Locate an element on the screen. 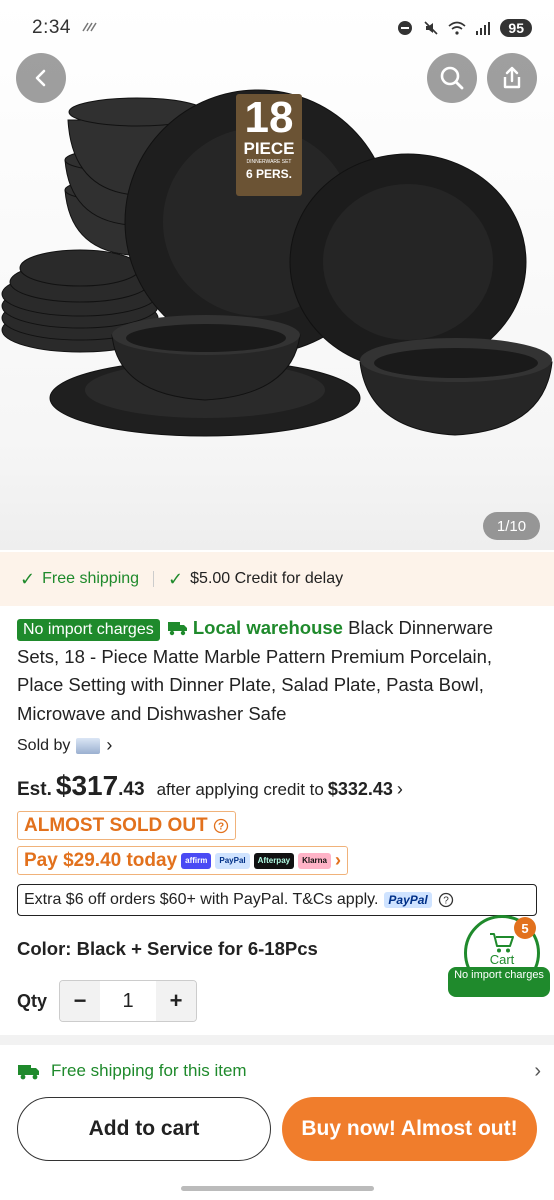 Image resolution: width=554 pixels, height=1200 pixels. seller-logo is located at coordinates (88, 745).